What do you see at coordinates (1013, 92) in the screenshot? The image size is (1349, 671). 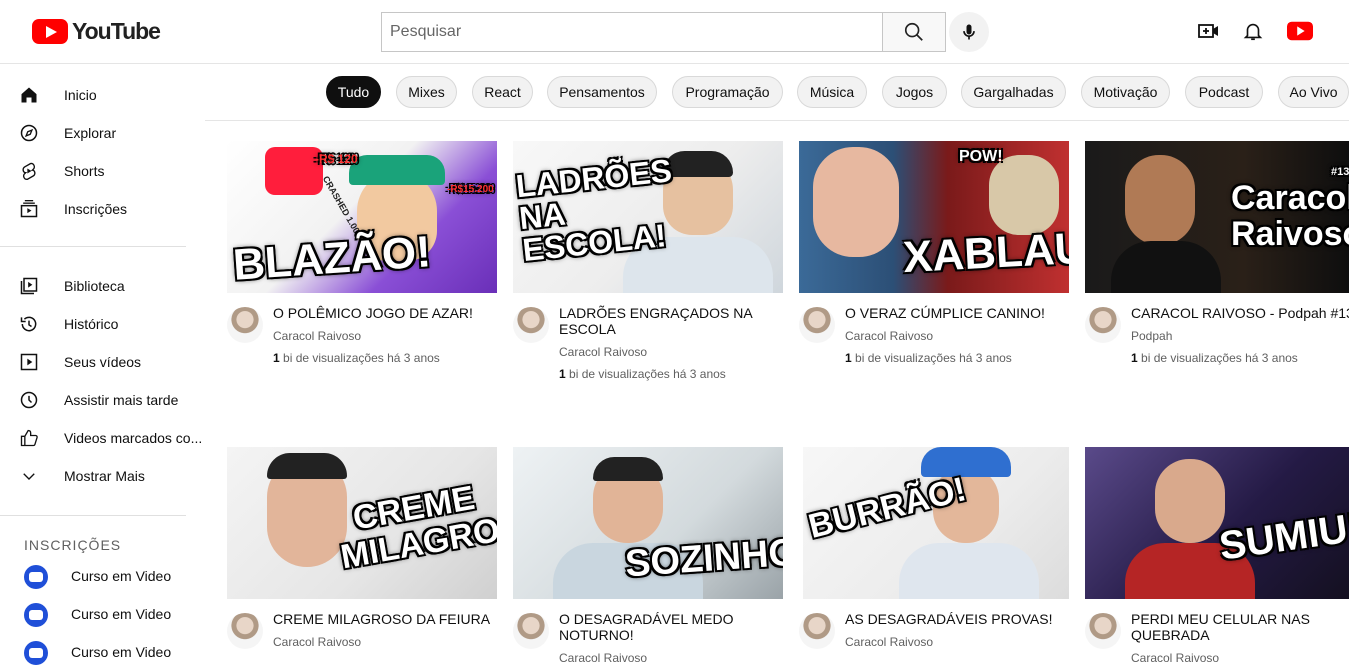 I see `chip-gargalhadas: Gargalhadas` at bounding box center [1013, 92].